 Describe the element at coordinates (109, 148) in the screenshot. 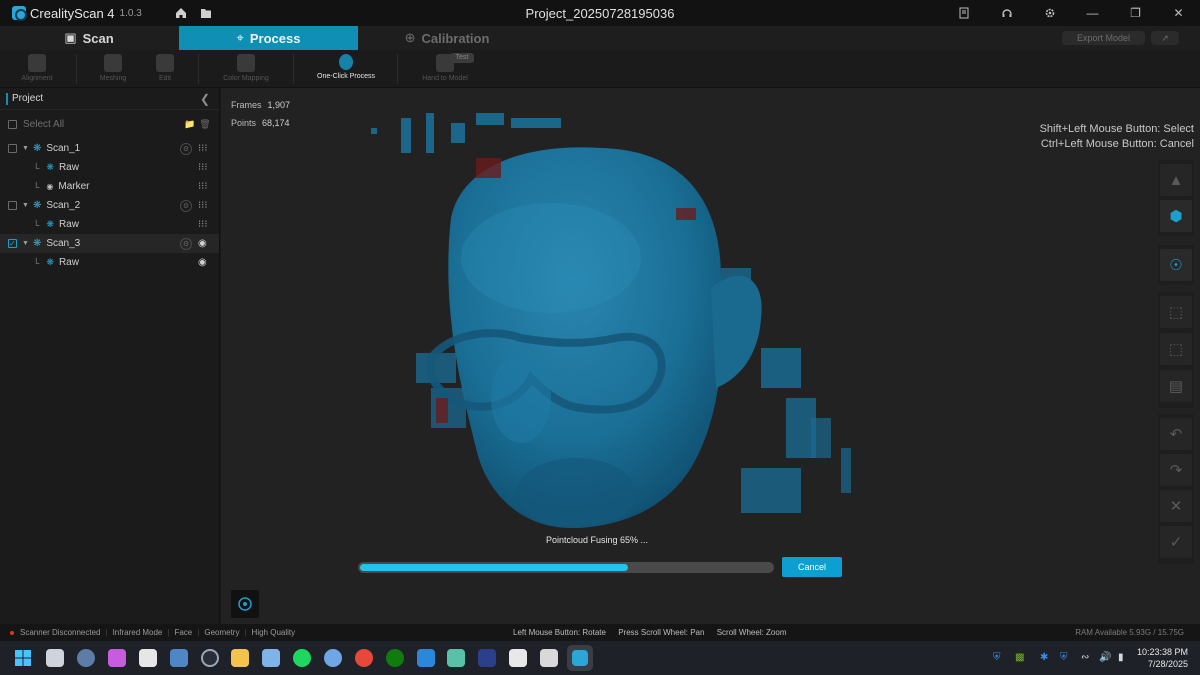

I see `tree-row-scan1: ▼ ❋ Scan_1 ⚙ ⁝⁝⁝` at that location.